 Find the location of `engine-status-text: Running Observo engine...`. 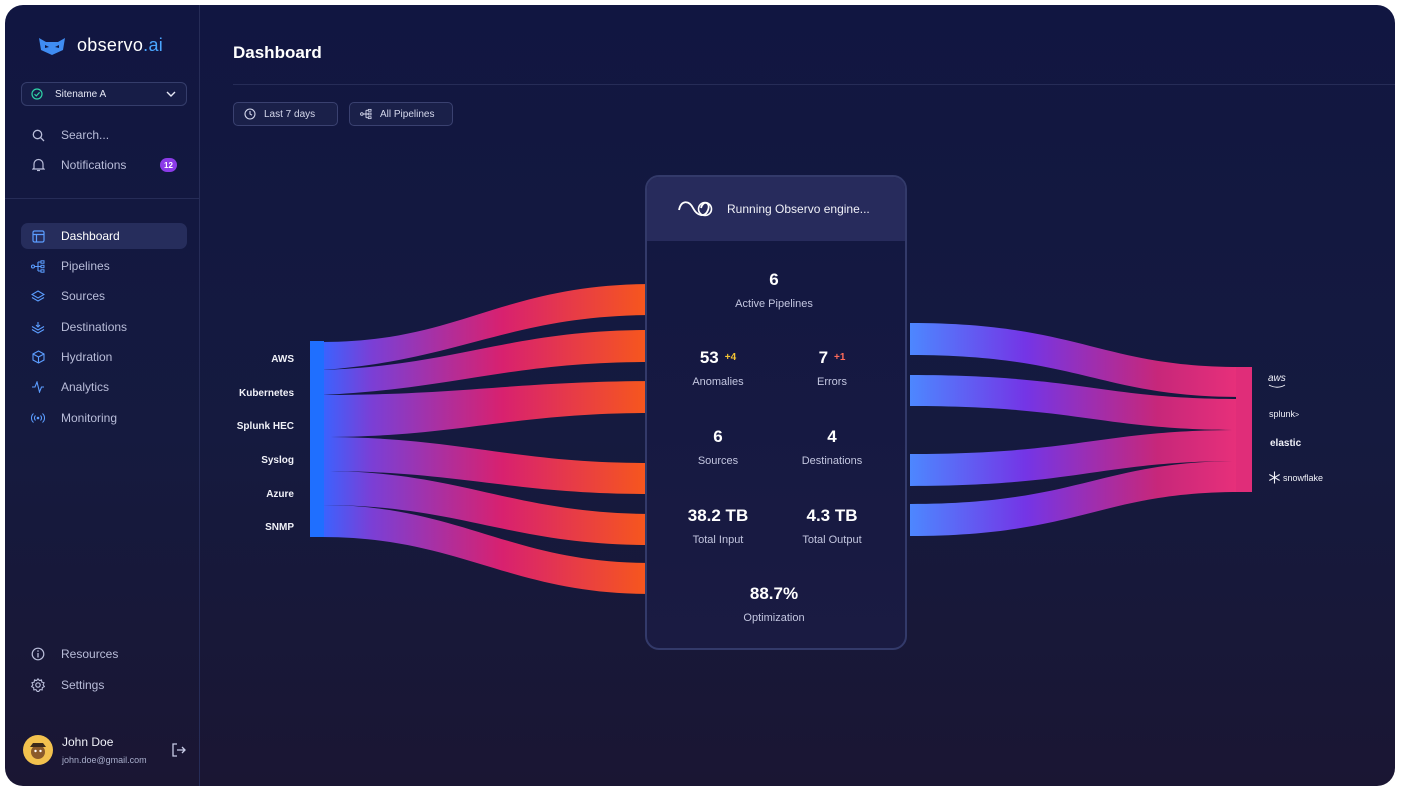

engine-status-text: Running Observo engine... is located at coordinates (798, 209).